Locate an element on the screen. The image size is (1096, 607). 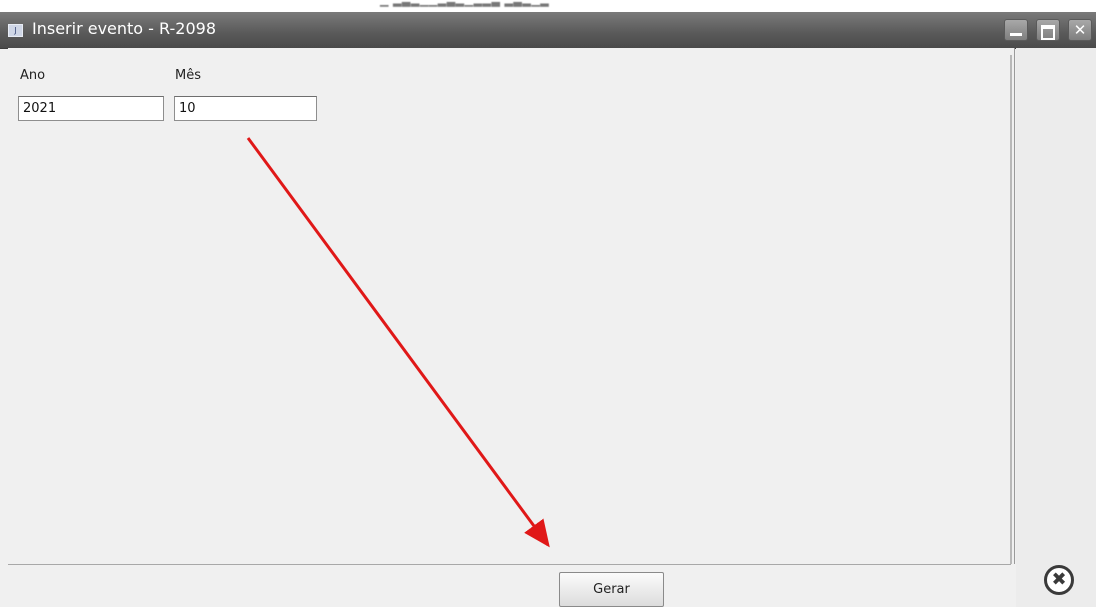
window-titlebar: J Inserir evento - R-2098 ✕ is located at coordinates (548, 30).